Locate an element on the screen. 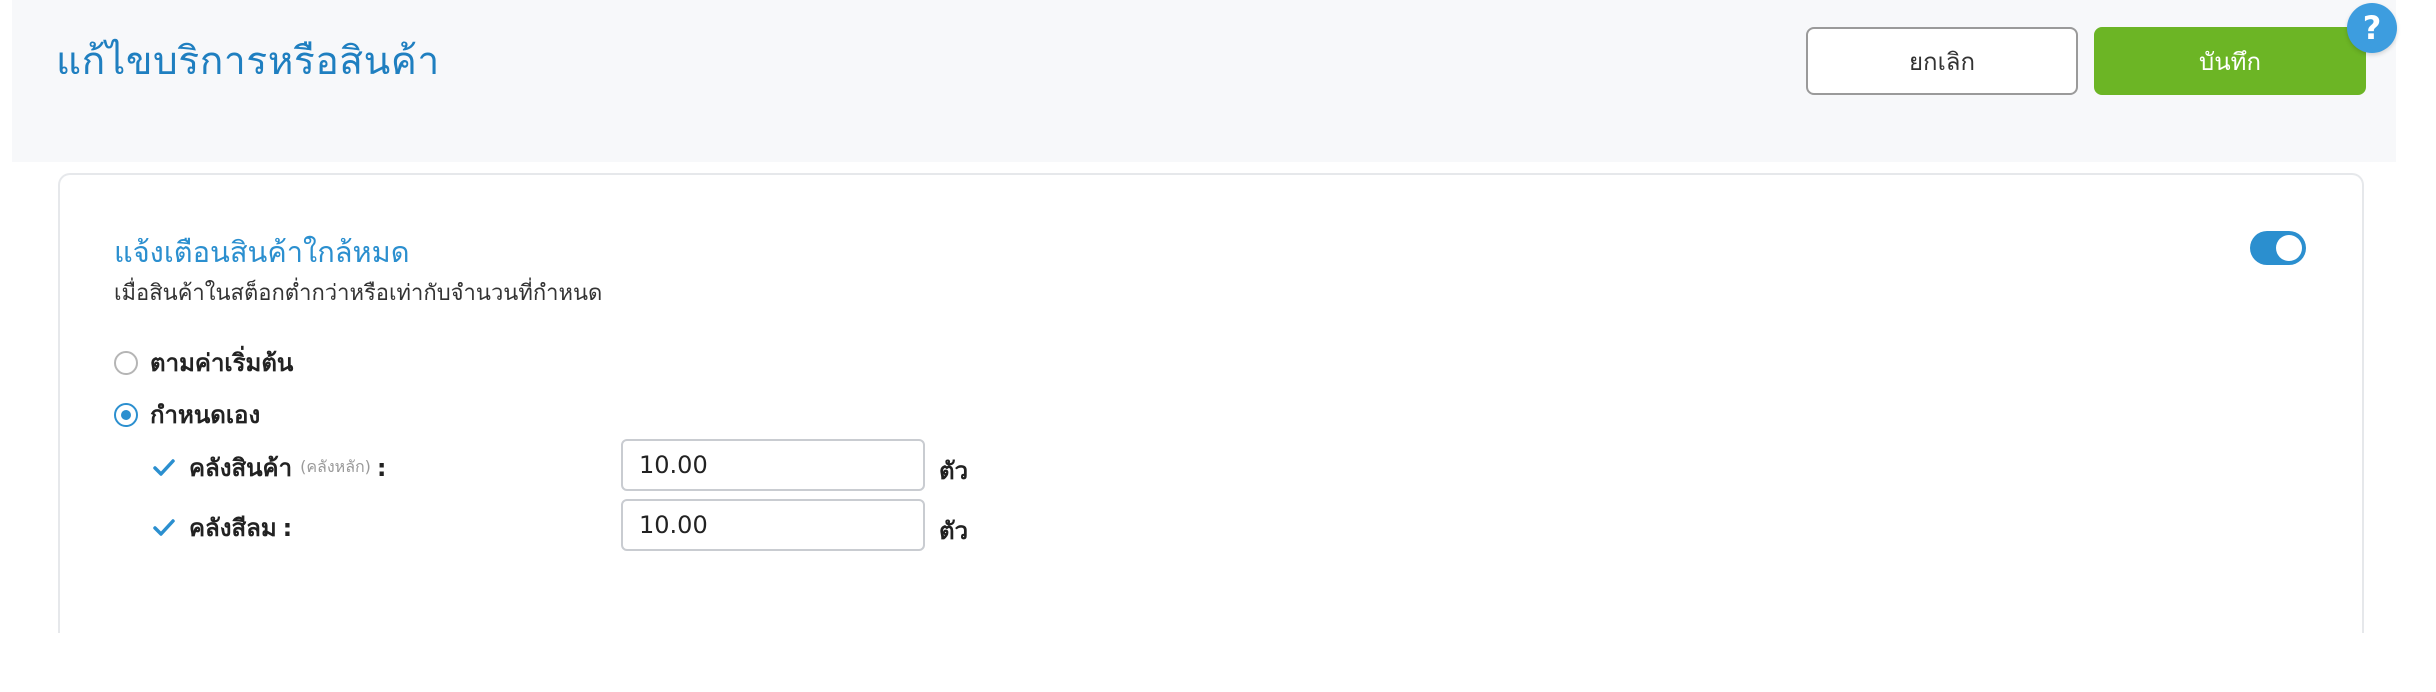 The width and height of the screenshot is (2436, 692). save-button: บันทึก is located at coordinates (2230, 61).